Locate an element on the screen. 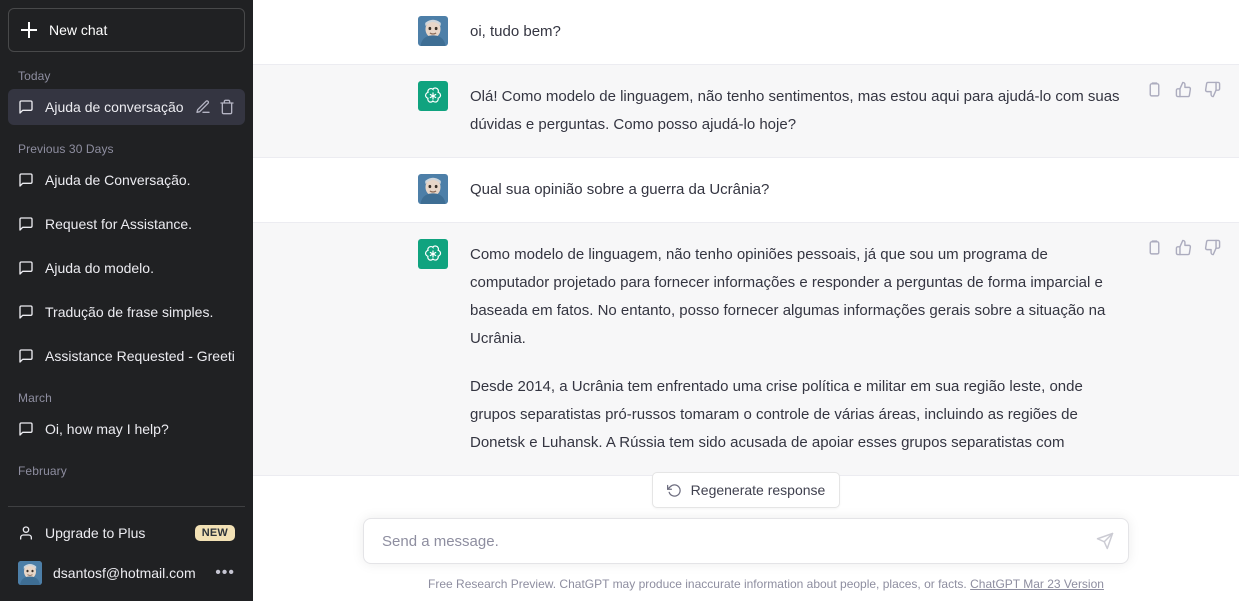 The image size is (1239, 601). conversation-item: Request for Assistance. is located at coordinates (126, 224).